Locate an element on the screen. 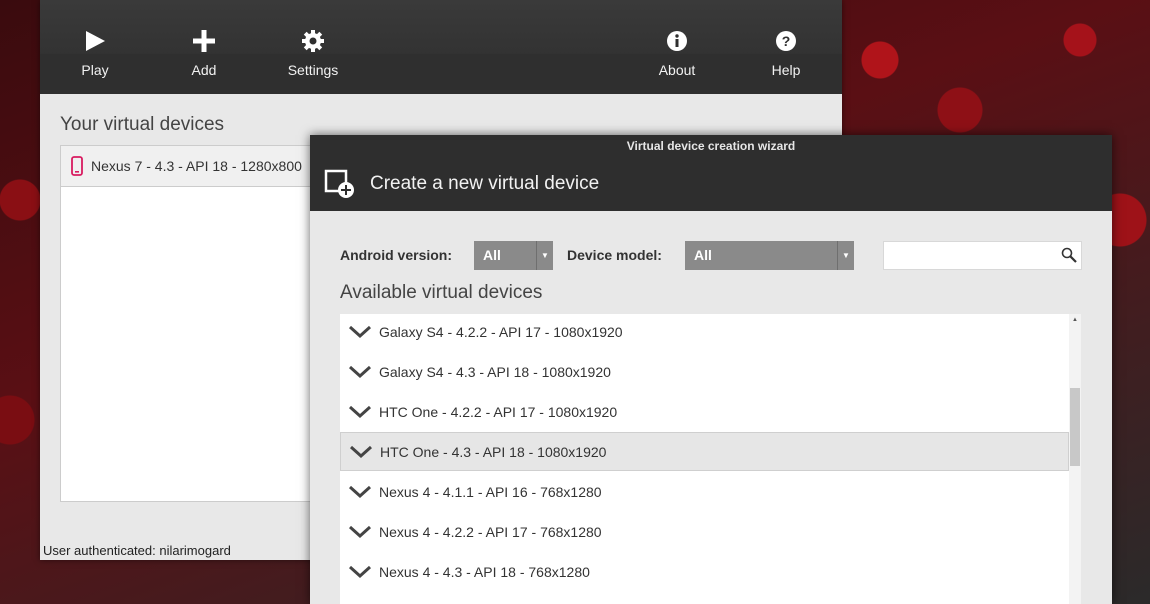 The image size is (1150, 604). list-item-label: HTC One - 4.3 - API 18 - 1080x1920 is located at coordinates (493, 451).